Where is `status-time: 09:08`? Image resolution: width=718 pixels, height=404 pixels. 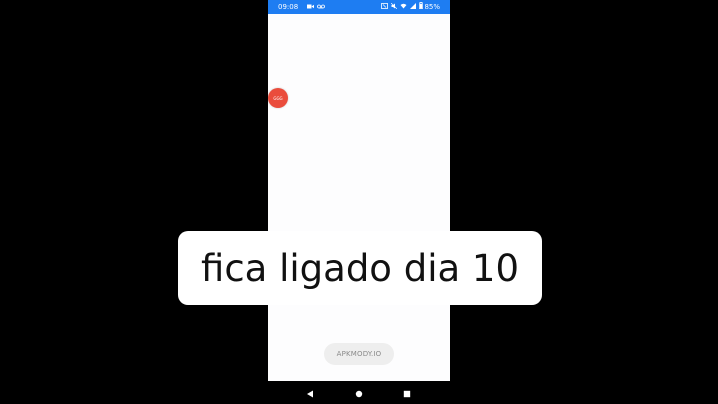 status-time: 09:08 is located at coordinates (288, 7).